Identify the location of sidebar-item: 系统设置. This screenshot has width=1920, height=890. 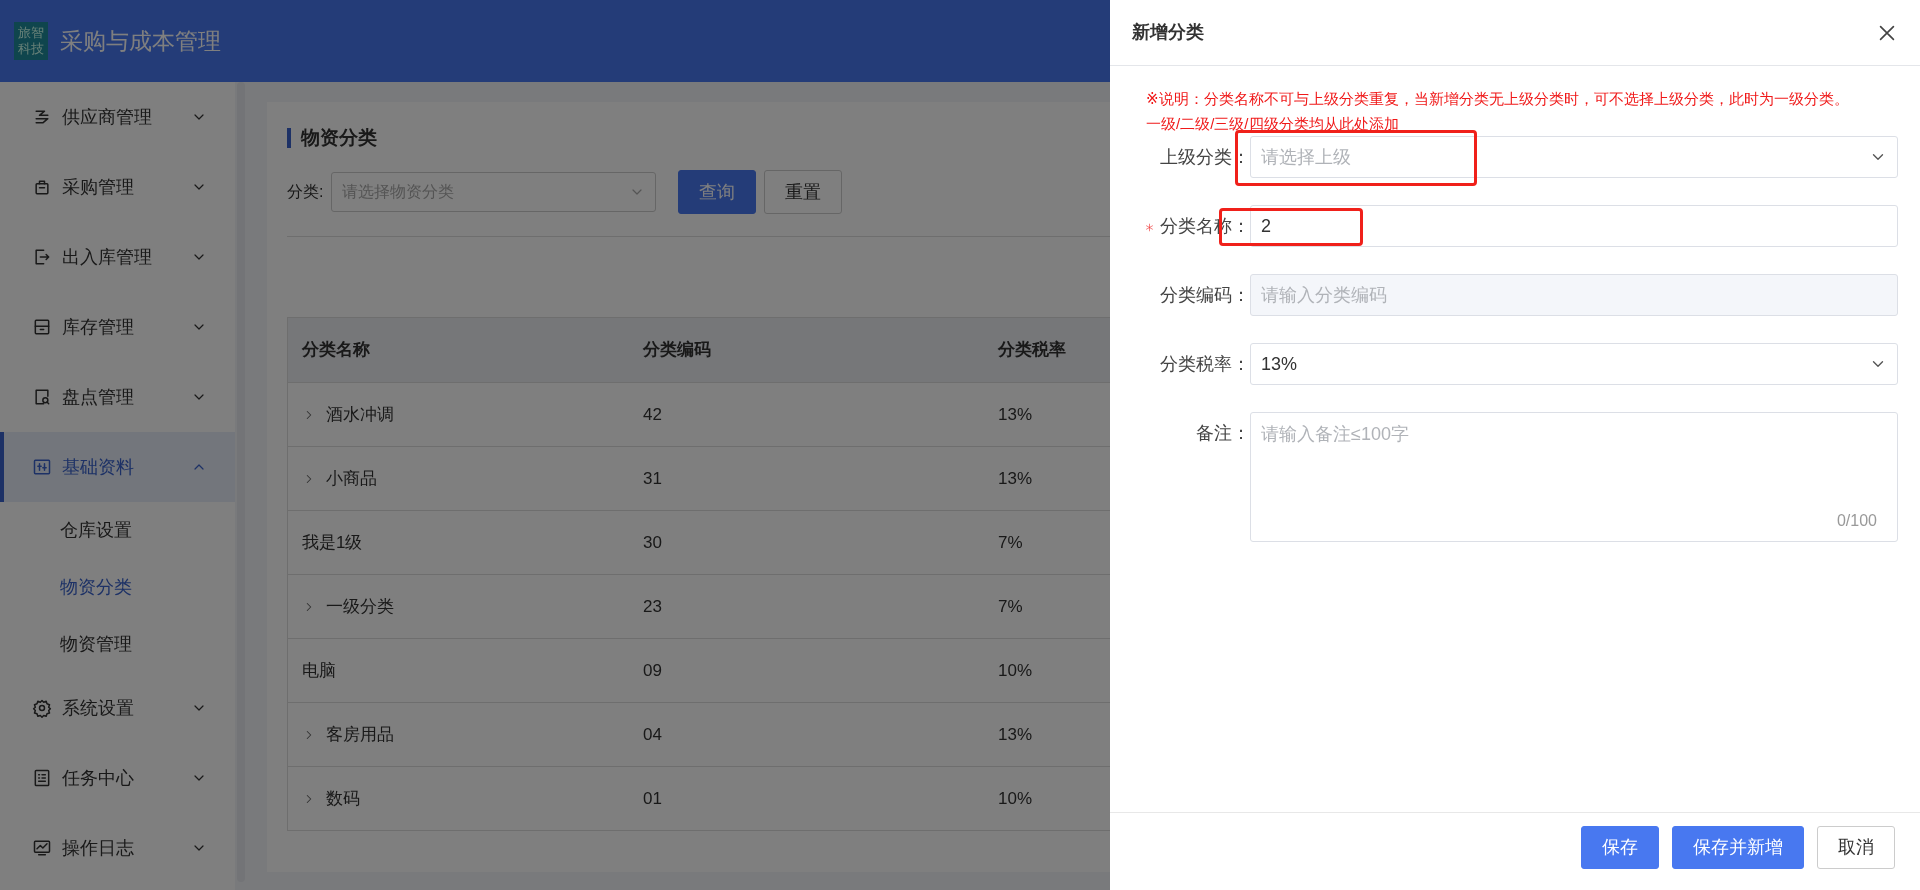
(117, 708).